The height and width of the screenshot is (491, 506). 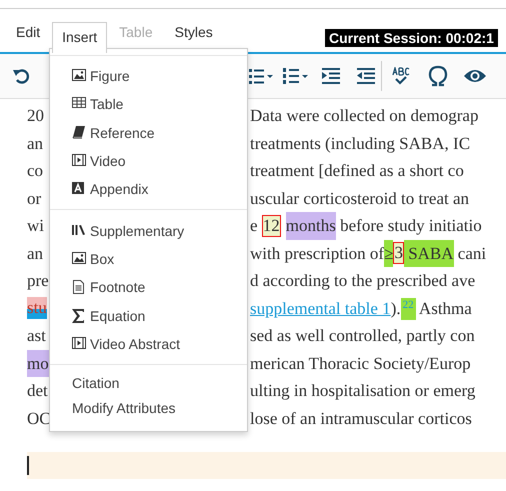 I want to click on outdent-icon, so click(x=366, y=76).